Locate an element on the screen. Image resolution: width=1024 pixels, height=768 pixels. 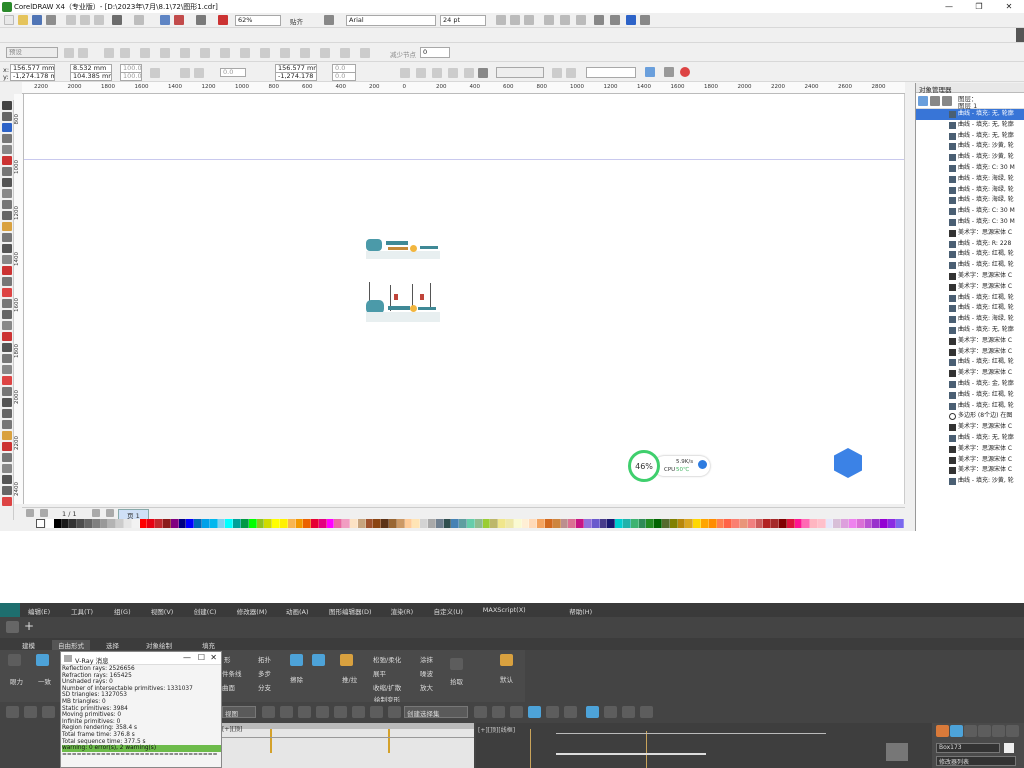
style-field is located at coordinates (611, 72).